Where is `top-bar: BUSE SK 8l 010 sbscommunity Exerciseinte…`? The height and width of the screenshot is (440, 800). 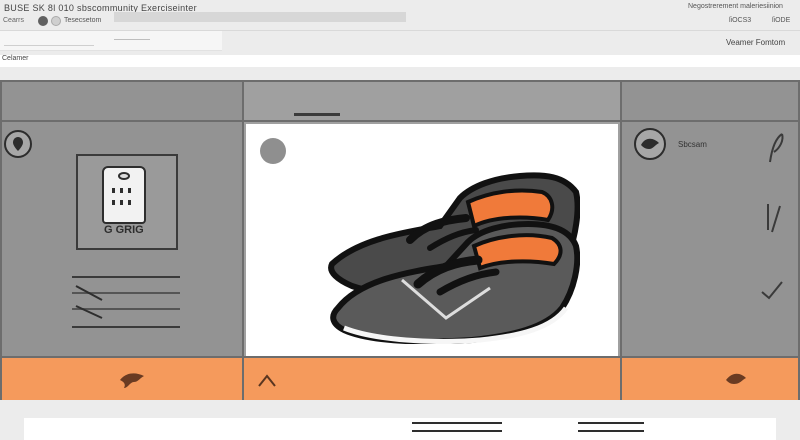 top-bar: BUSE SK 8l 010 sbscommunity Exerciseinte… is located at coordinates (400, 29).